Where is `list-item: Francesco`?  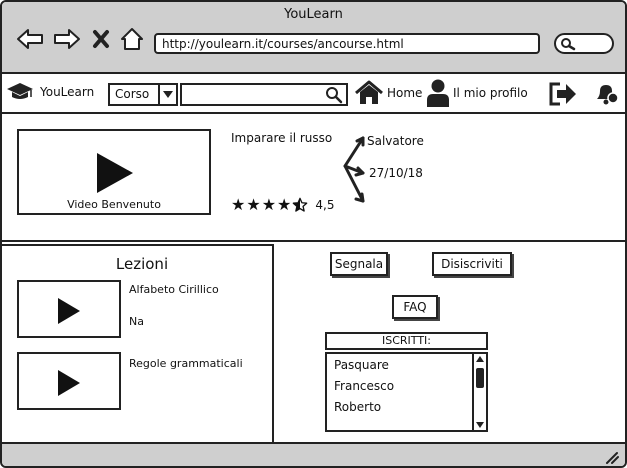
list-item: Francesco is located at coordinates (364, 386).